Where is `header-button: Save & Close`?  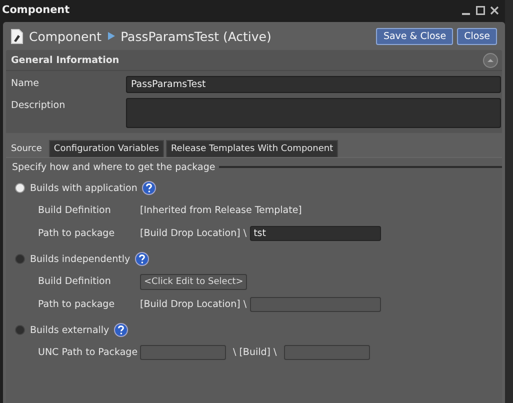
header-button: Save & Close is located at coordinates (415, 36).